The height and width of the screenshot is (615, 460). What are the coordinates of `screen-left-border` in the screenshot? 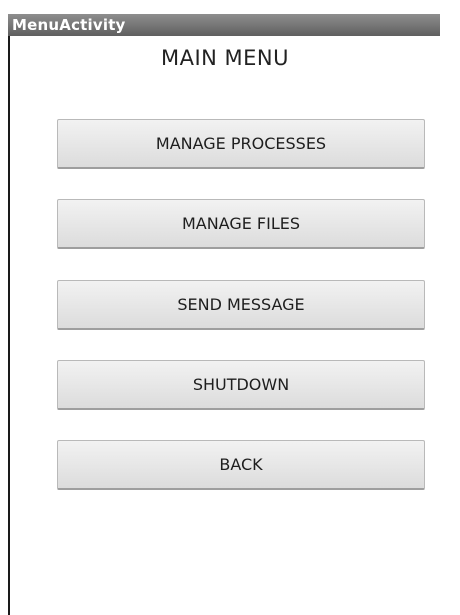 It's located at (9, 325).